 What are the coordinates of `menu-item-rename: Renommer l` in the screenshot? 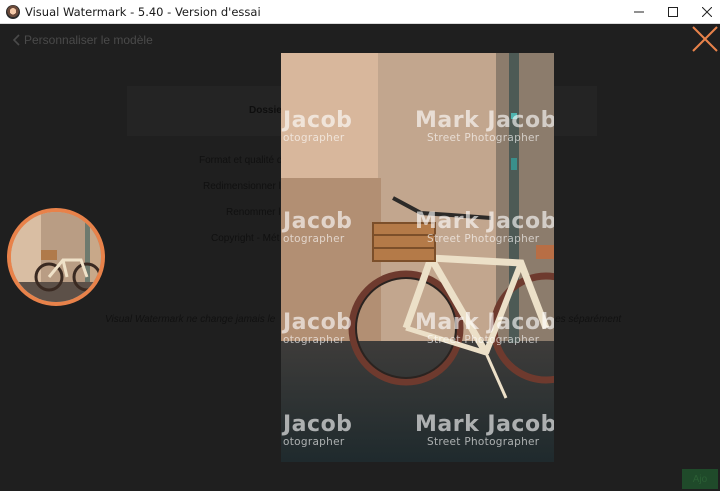 It's located at (253, 212).